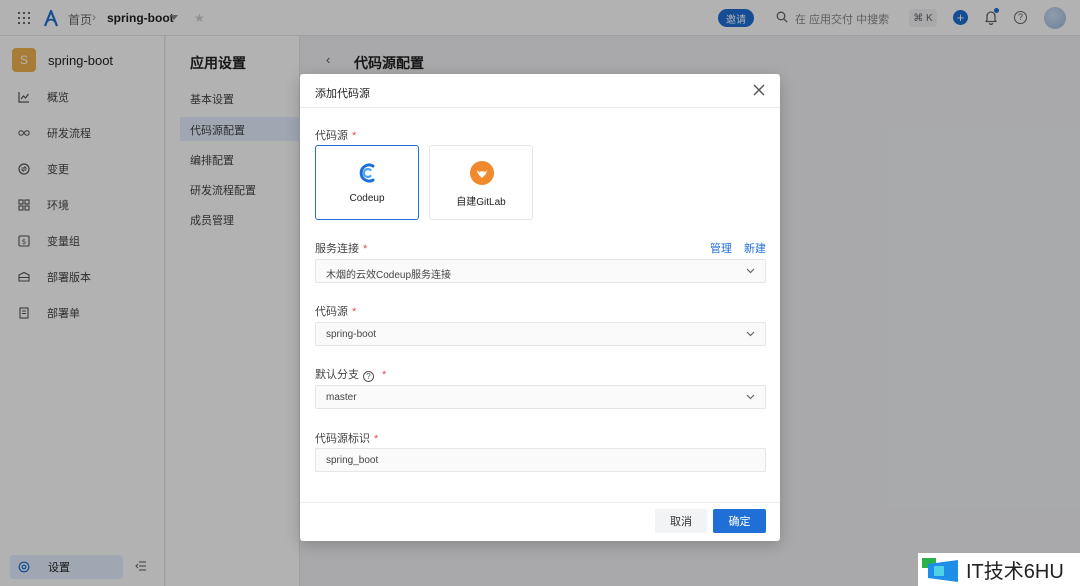 This screenshot has height=586, width=1080. What do you see at coordinates (540, 460) in the screenshot?
I see `source-id-input: spring_boot` at bounding box center [540, 460].